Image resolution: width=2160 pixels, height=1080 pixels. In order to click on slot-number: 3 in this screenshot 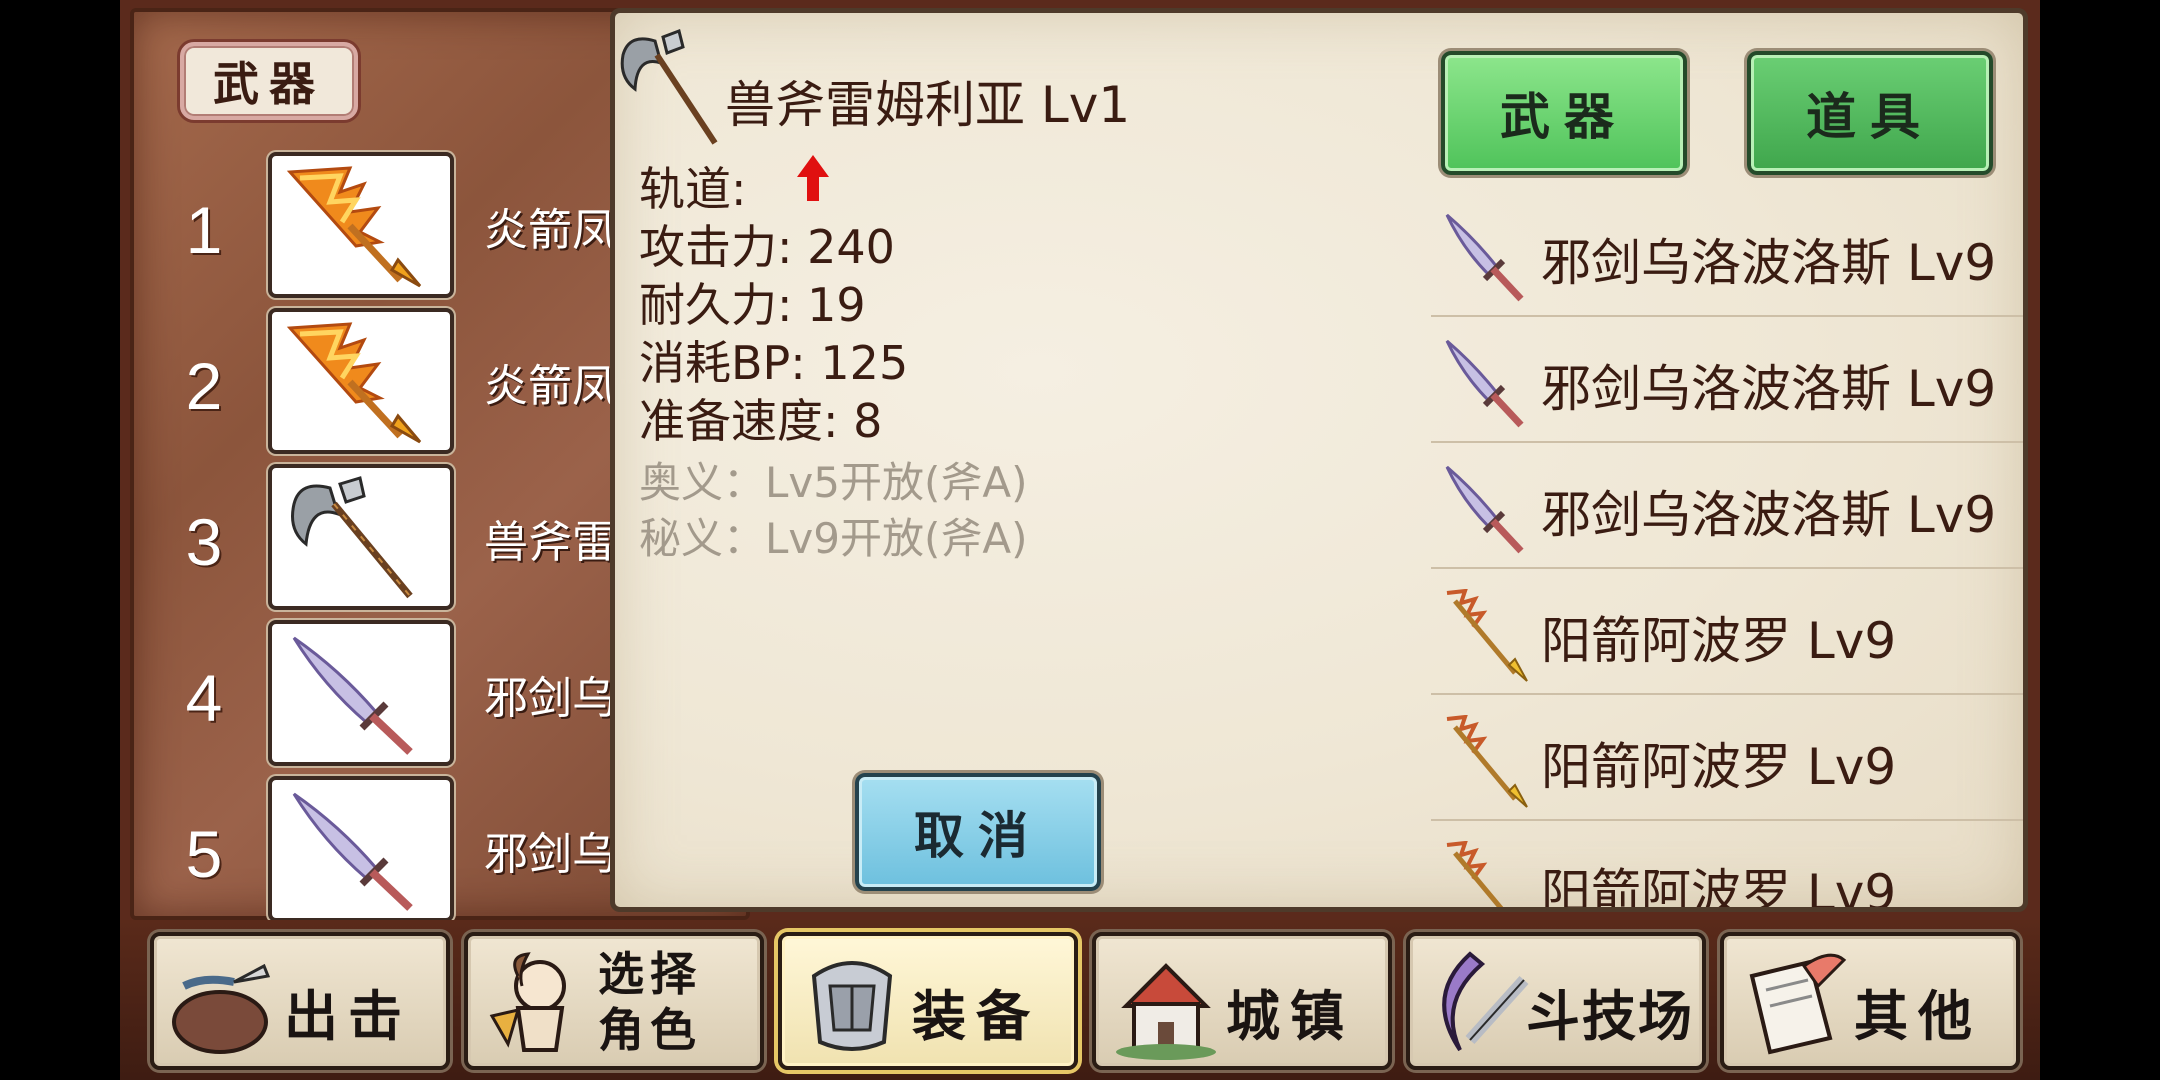, I will do `click(204, 542)`.